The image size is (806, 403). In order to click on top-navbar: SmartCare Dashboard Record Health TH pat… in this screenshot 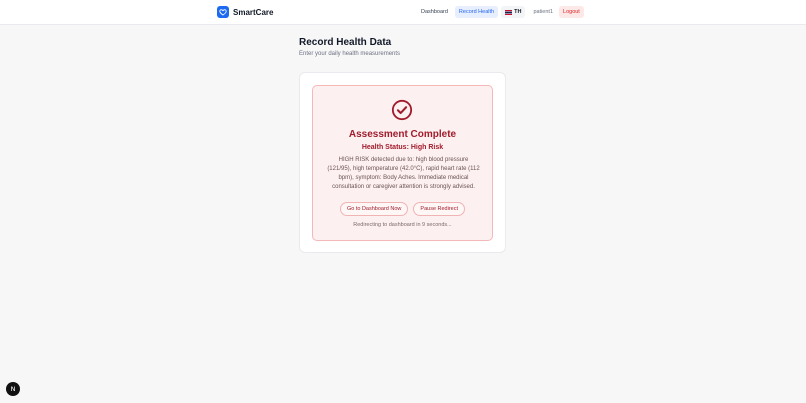, I will do `click(403, 12)`.